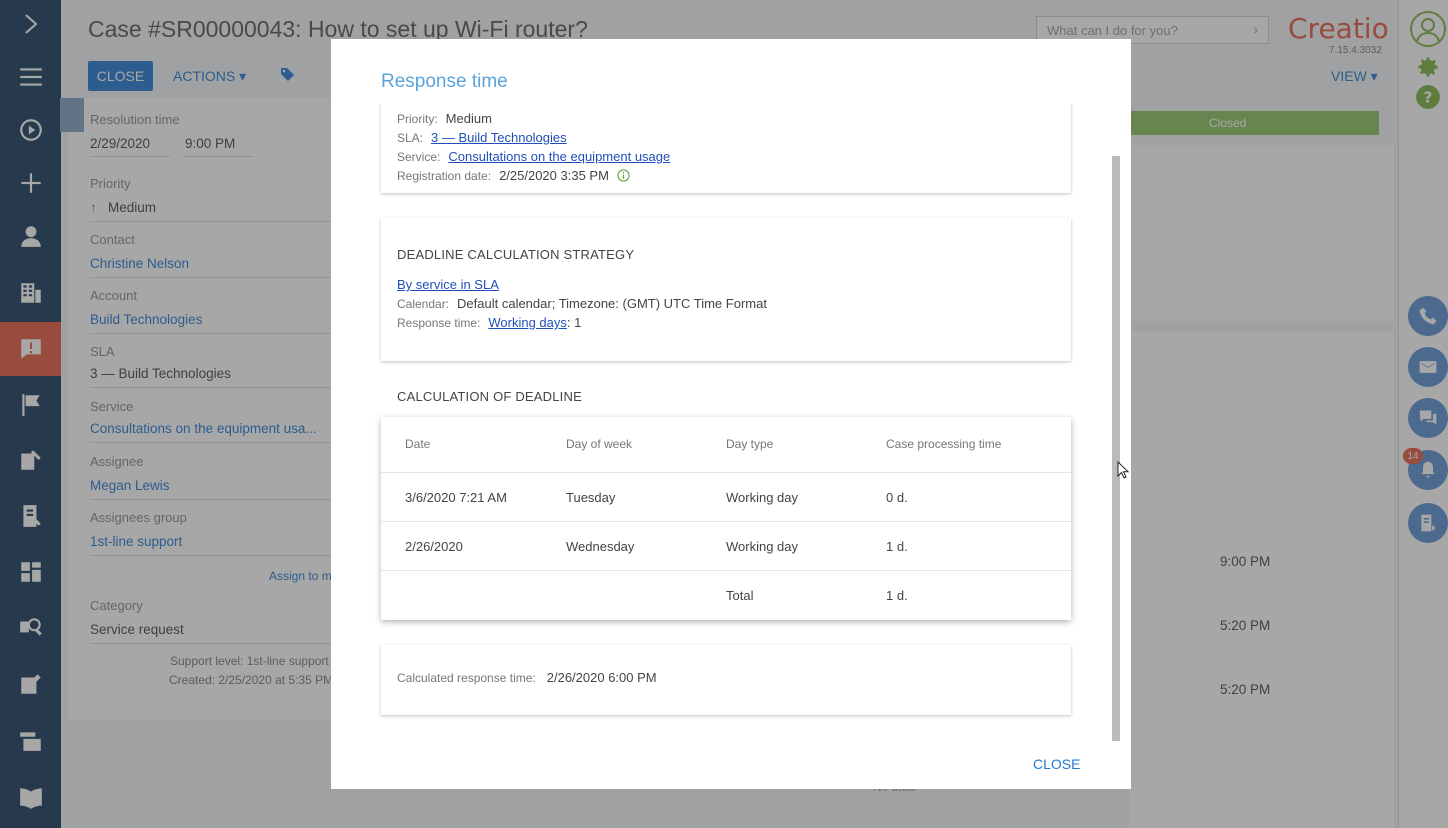 This screenshot has height=828, width=1448. What do you see at coordinates (559, 156) in the screenshot?
I see `service-link-modal: Consultations on the equipment usage` at bounding box center [559, 156].